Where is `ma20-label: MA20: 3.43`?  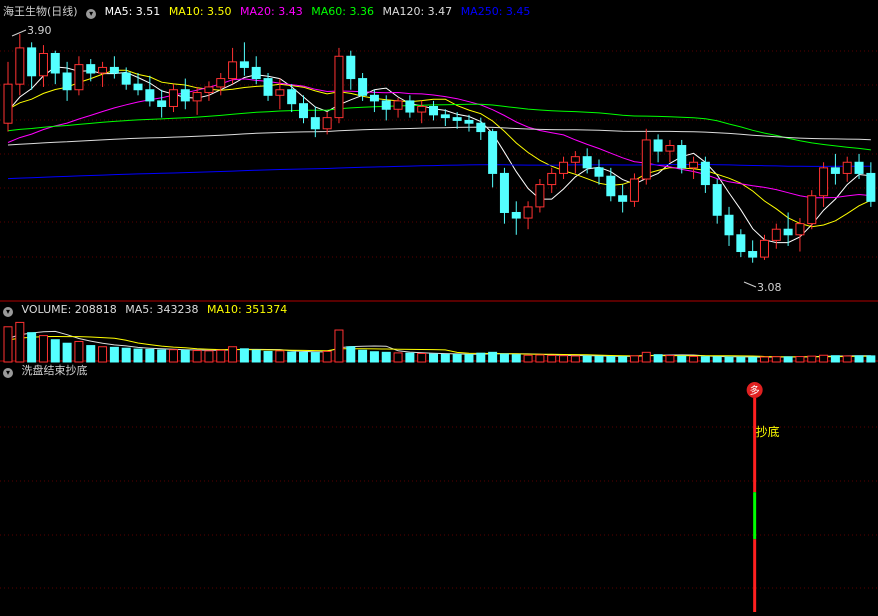 ma20-label: MA20: 3.43 is located at coordinates (271, 11).